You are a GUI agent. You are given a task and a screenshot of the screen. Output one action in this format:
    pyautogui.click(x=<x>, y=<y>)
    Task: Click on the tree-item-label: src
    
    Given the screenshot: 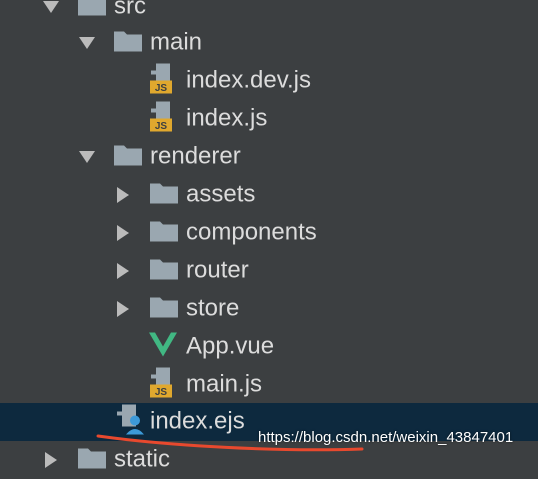 What is the action you would take?
    pyautogui.click(x=130, y=10)
    